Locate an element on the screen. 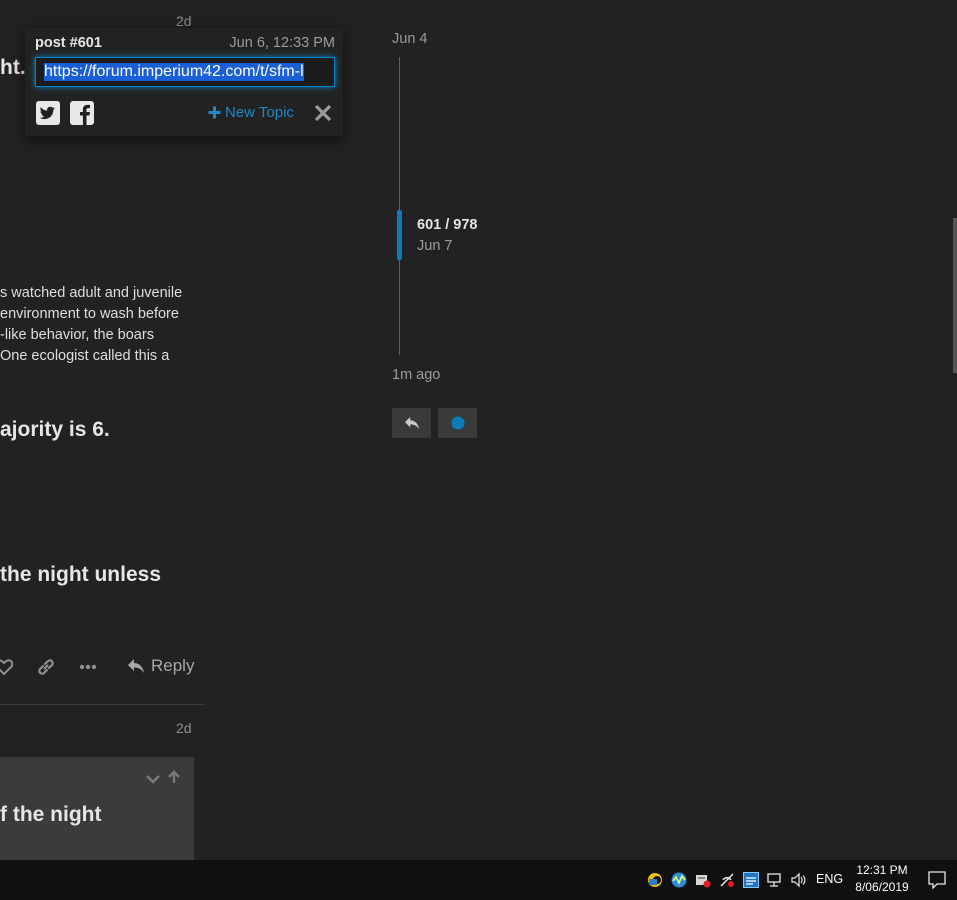  chevron-down-icon is located at coordinates (153, 779).